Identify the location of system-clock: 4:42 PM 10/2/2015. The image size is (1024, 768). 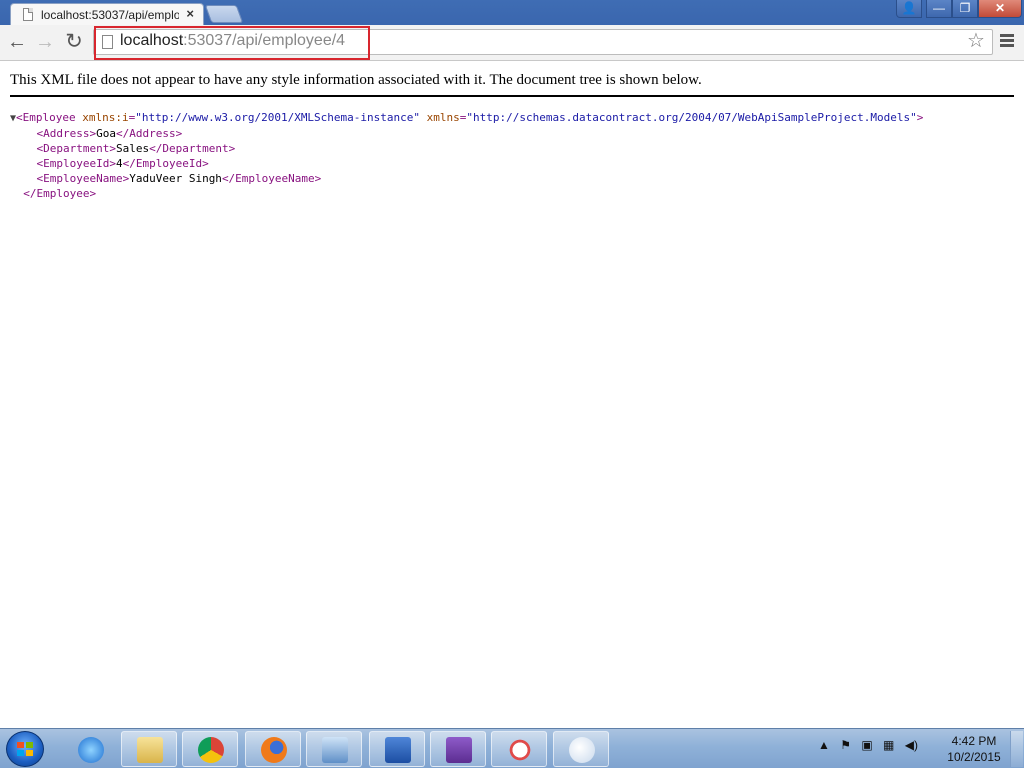
(974, 749).